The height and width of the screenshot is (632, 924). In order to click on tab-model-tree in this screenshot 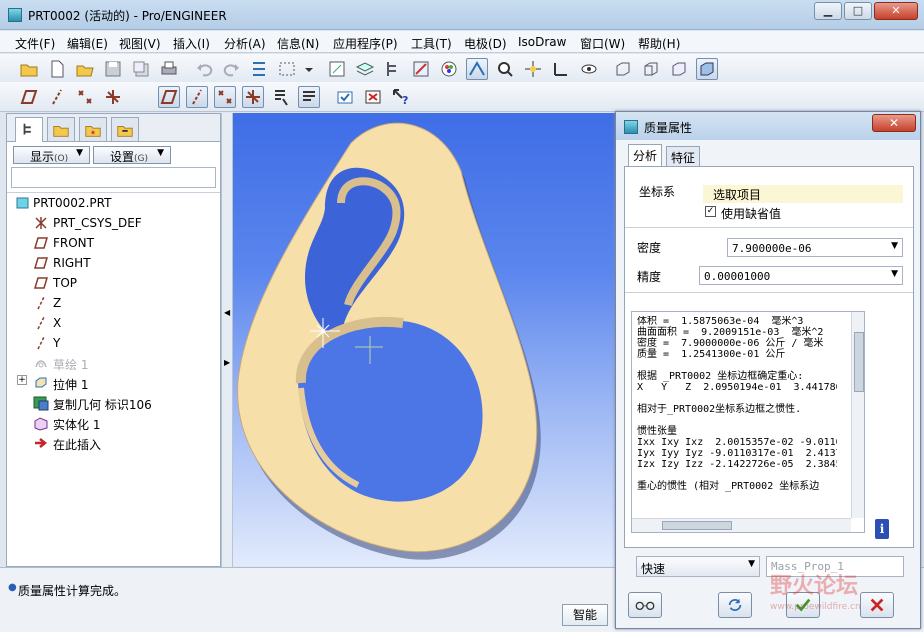, I will do `click(29, 129)`.